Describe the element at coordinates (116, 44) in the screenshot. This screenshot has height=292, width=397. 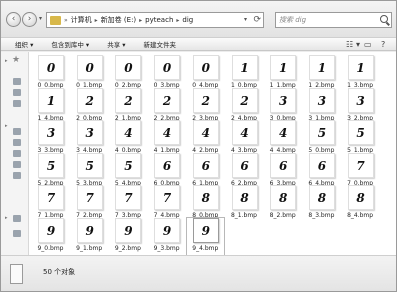
I see `share-button: 共享 ▾` at that location.